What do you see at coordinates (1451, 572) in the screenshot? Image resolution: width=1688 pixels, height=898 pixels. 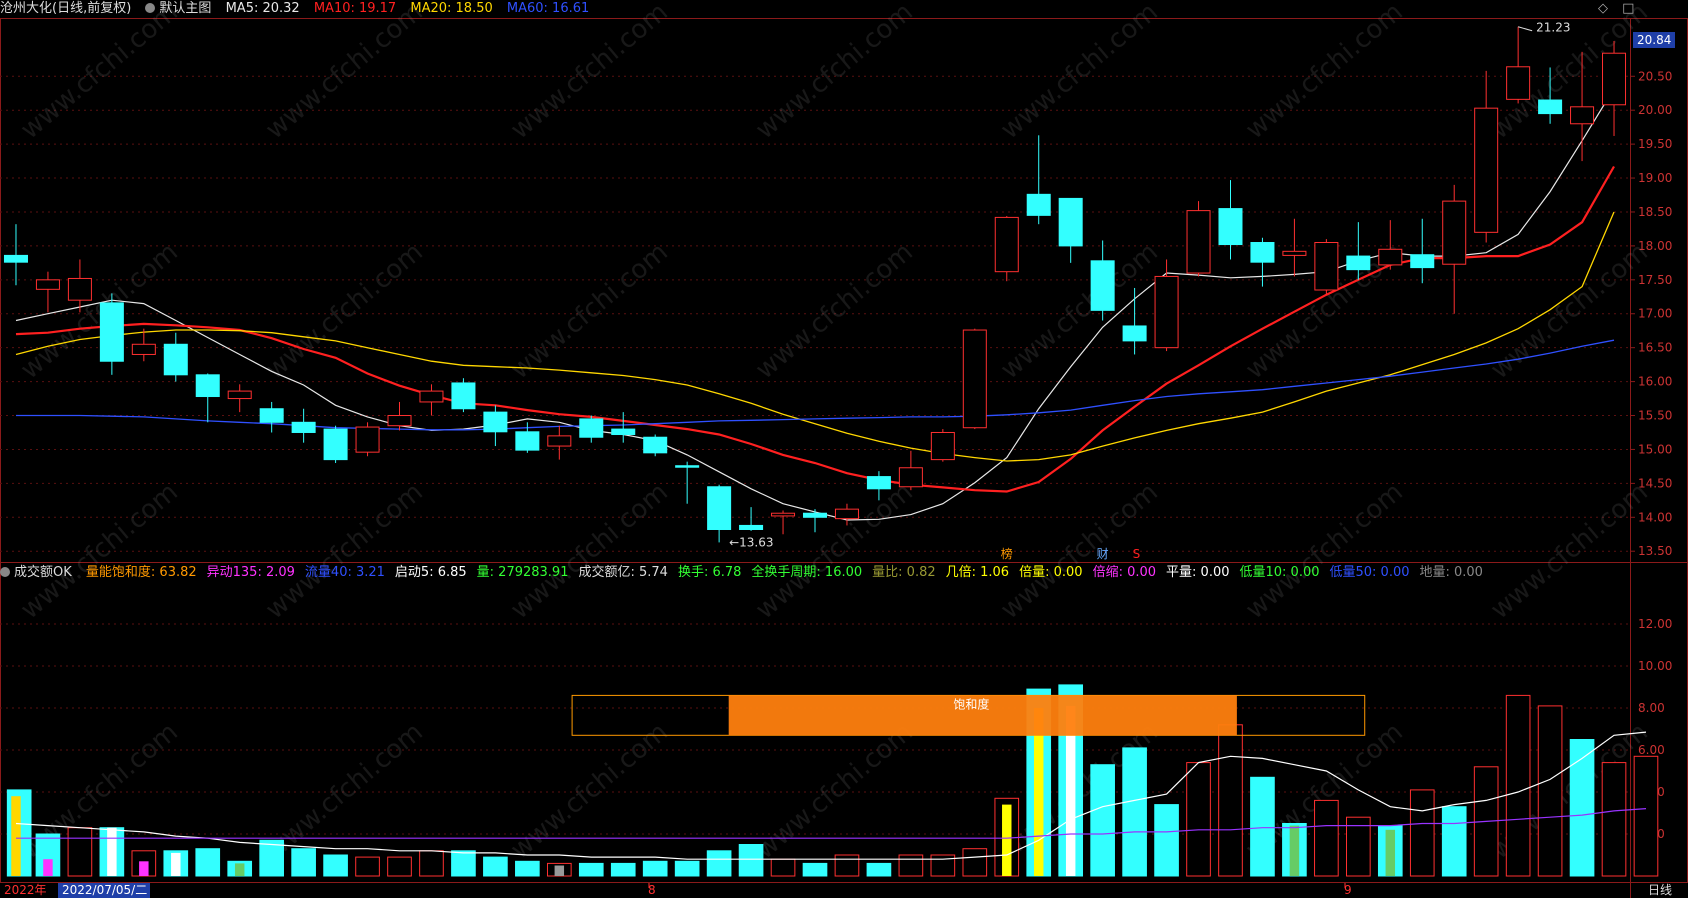 I see `indicator-value: 地量: 0.00` at bounding box center [1451, 572].